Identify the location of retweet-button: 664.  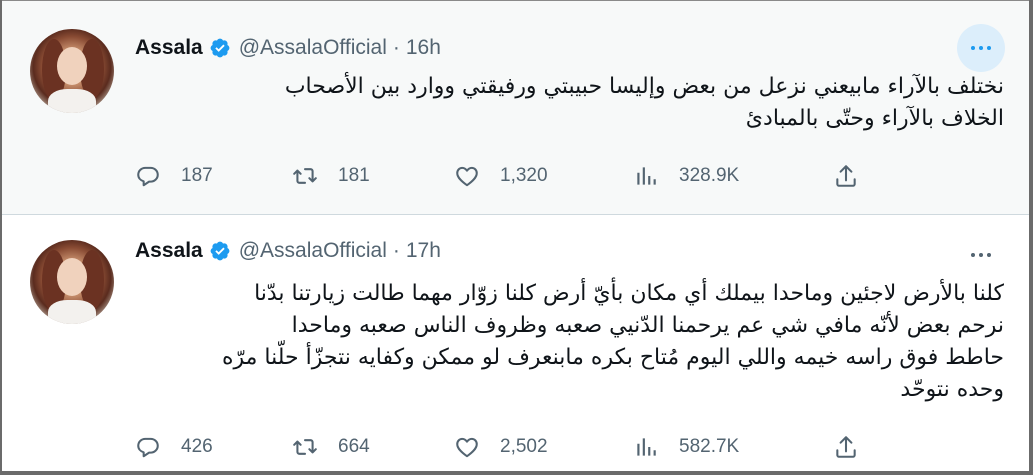
(331, 447).